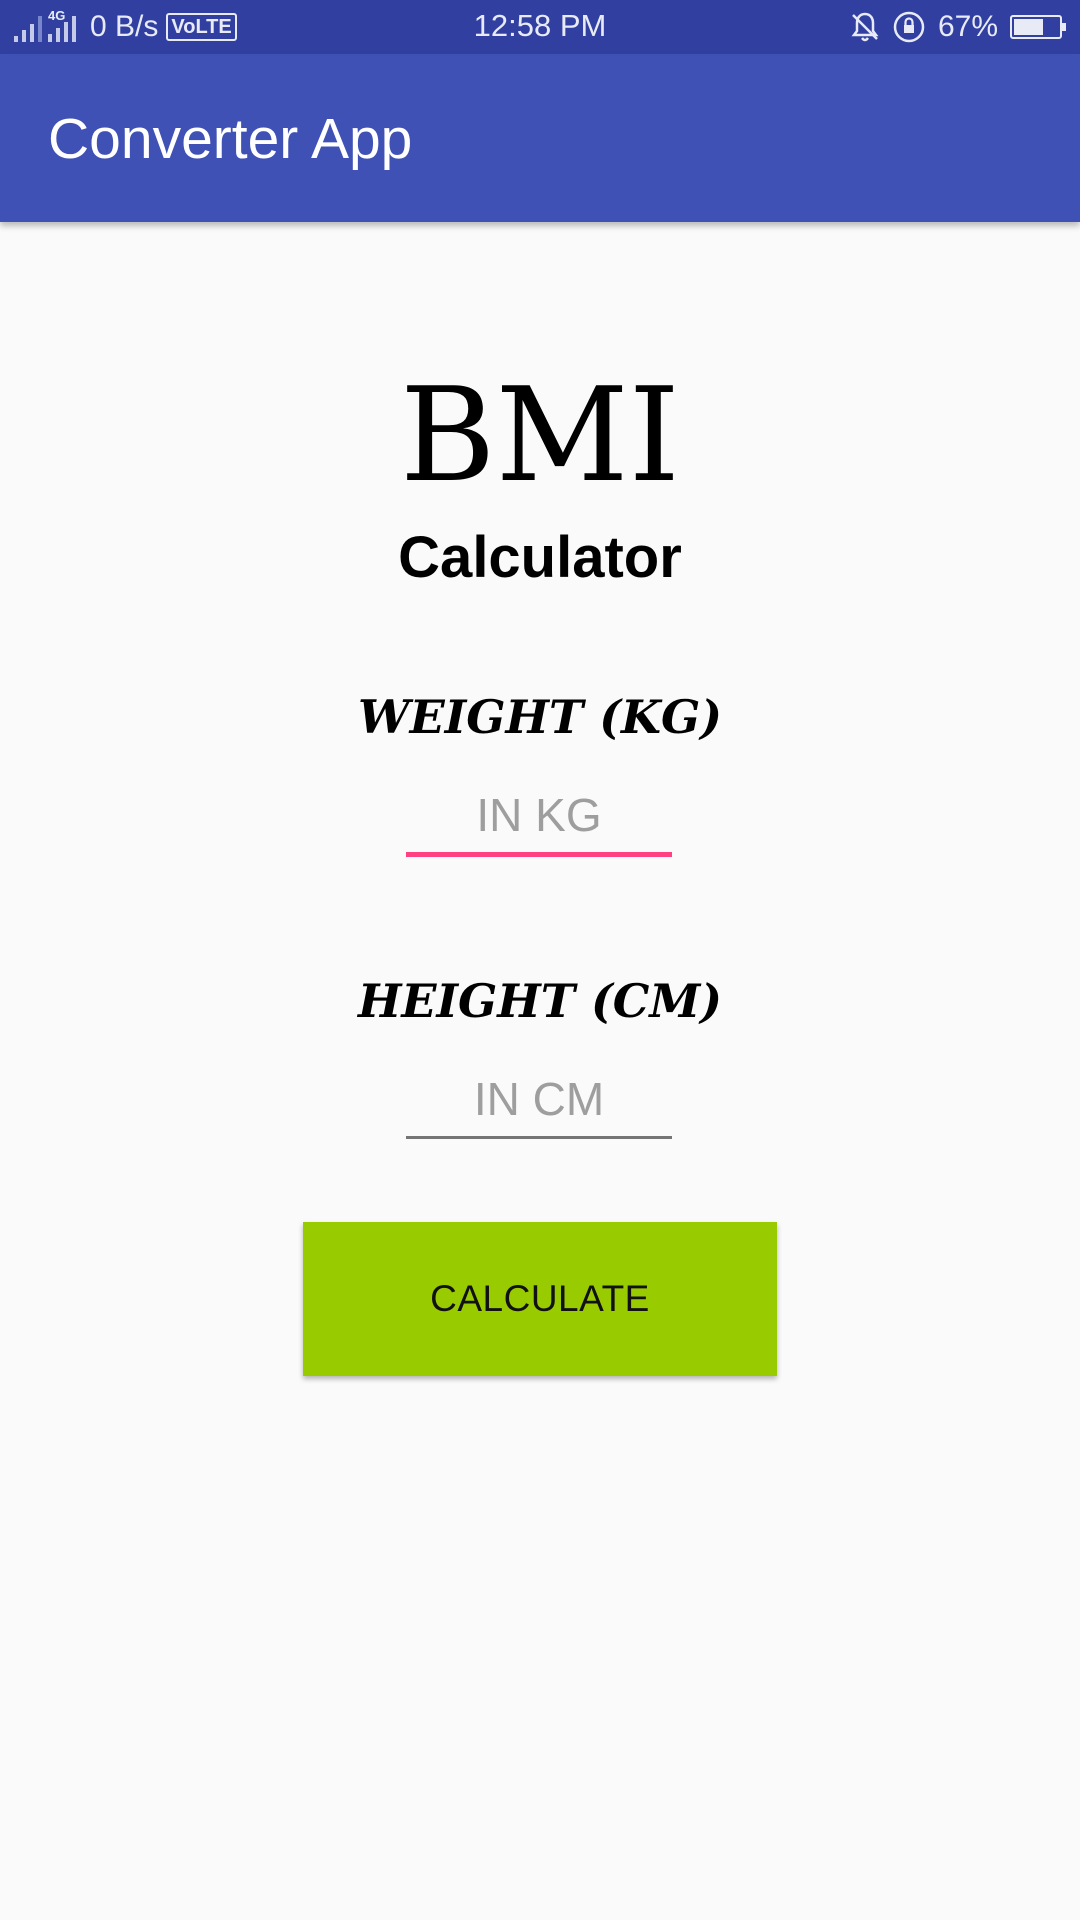  I want to click on battery-level, so click(1029, 27).